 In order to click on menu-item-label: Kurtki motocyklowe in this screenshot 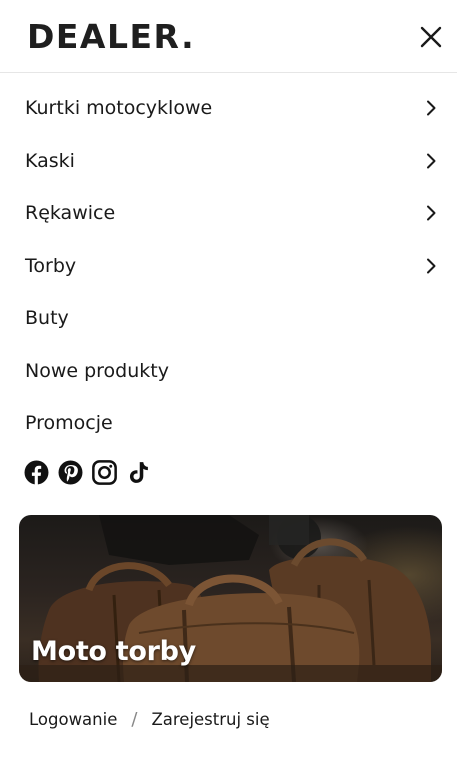, I will do `click(119, 108)`.